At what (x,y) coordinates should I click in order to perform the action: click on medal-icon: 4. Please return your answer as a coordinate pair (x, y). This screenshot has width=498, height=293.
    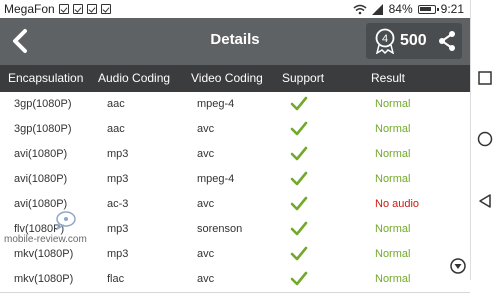
    Looking at the image, I should click on (385, 41).